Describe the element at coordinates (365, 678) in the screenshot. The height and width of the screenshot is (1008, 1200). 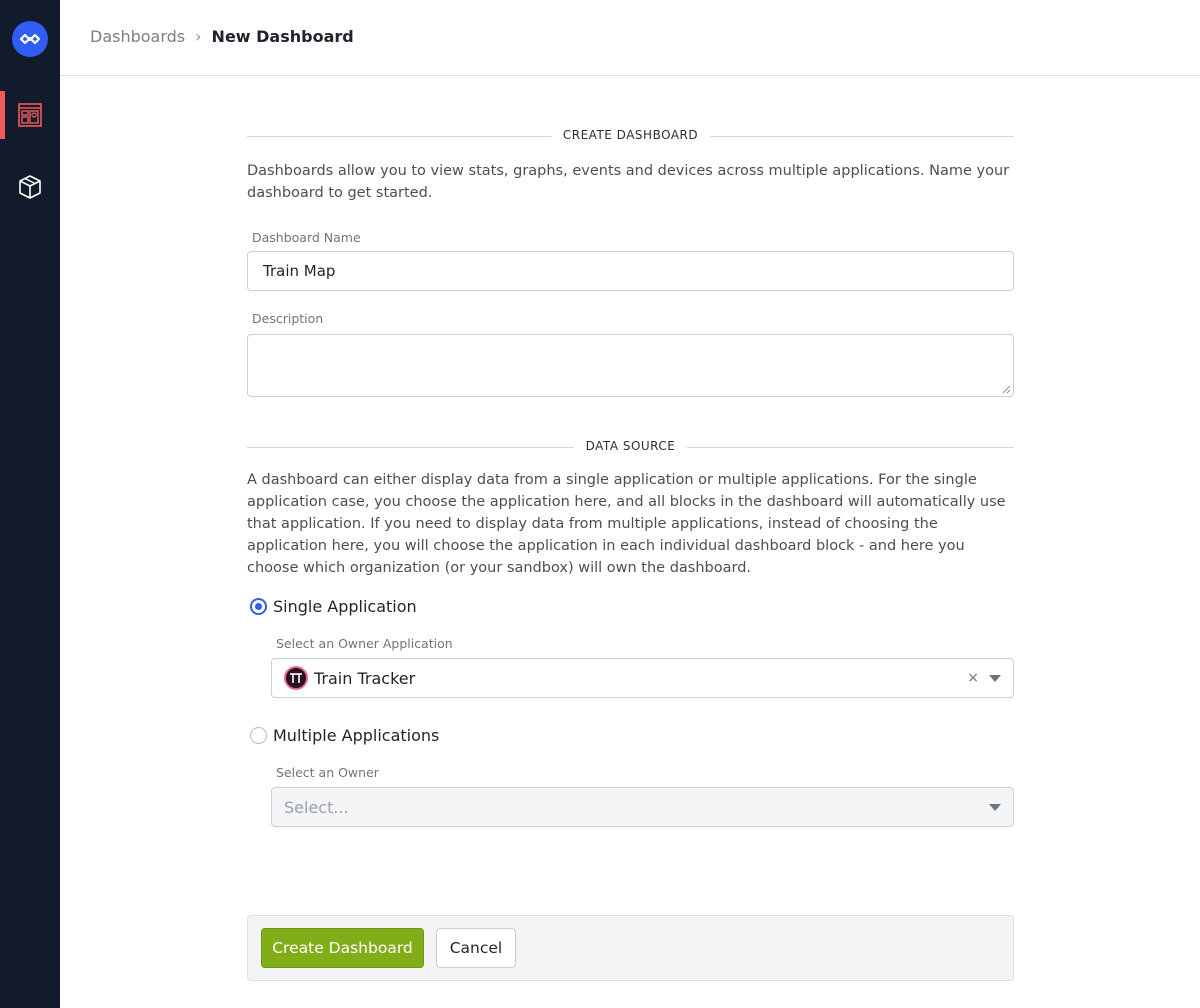
I see `owner-application-value: Train Tracker` at that location.